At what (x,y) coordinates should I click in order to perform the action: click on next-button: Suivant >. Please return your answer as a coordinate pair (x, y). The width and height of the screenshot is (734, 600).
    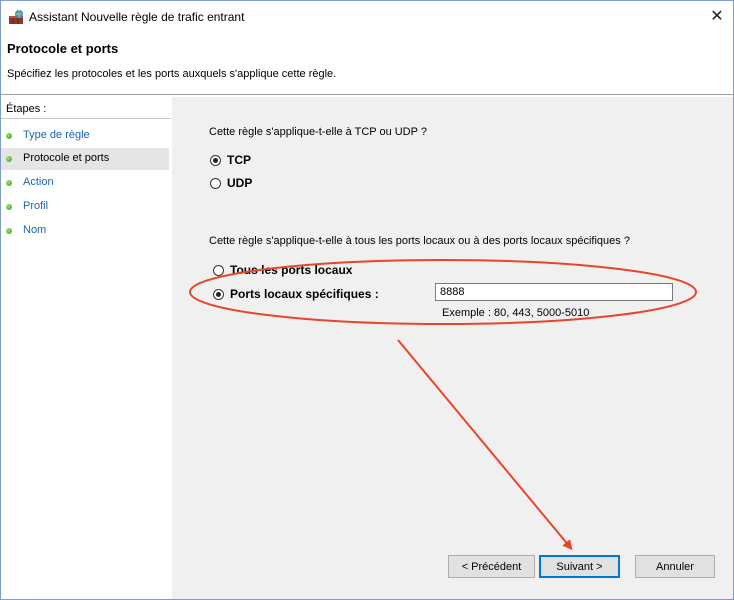
    Looking at the image, I should click on (579, 566).